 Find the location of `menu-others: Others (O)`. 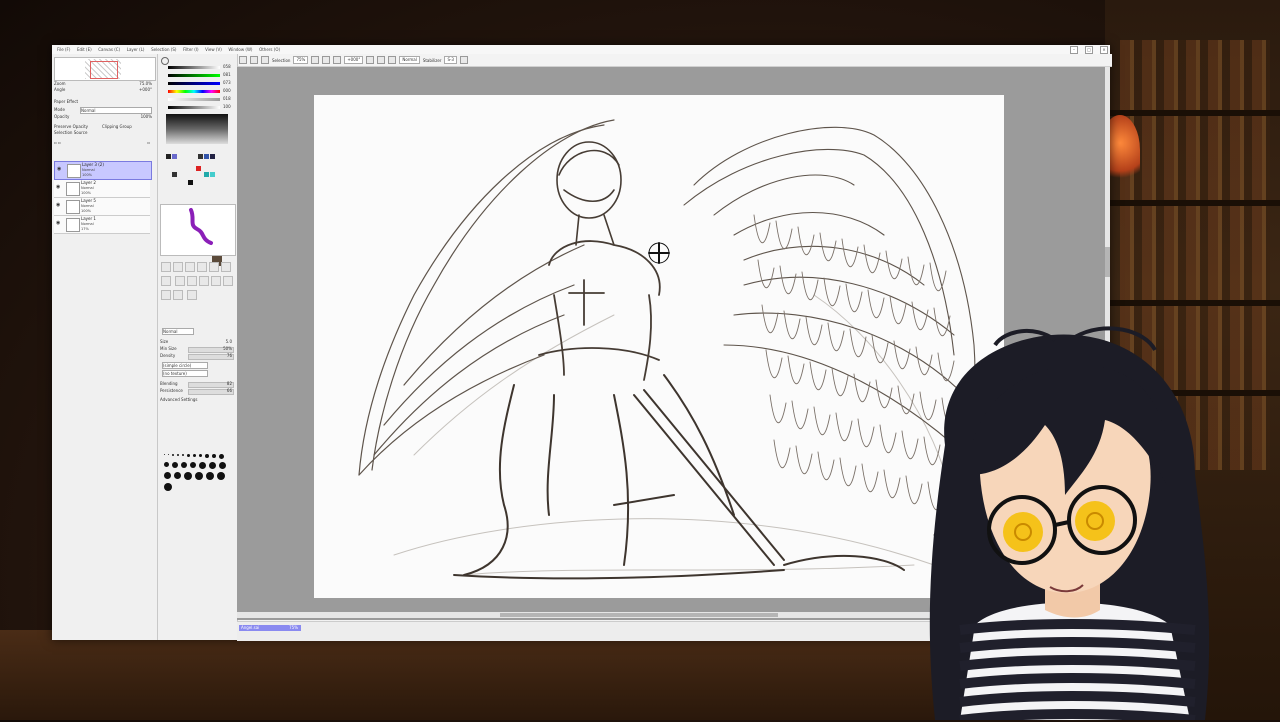

menu-others: Others (O) is located at coordinates (269, 49).